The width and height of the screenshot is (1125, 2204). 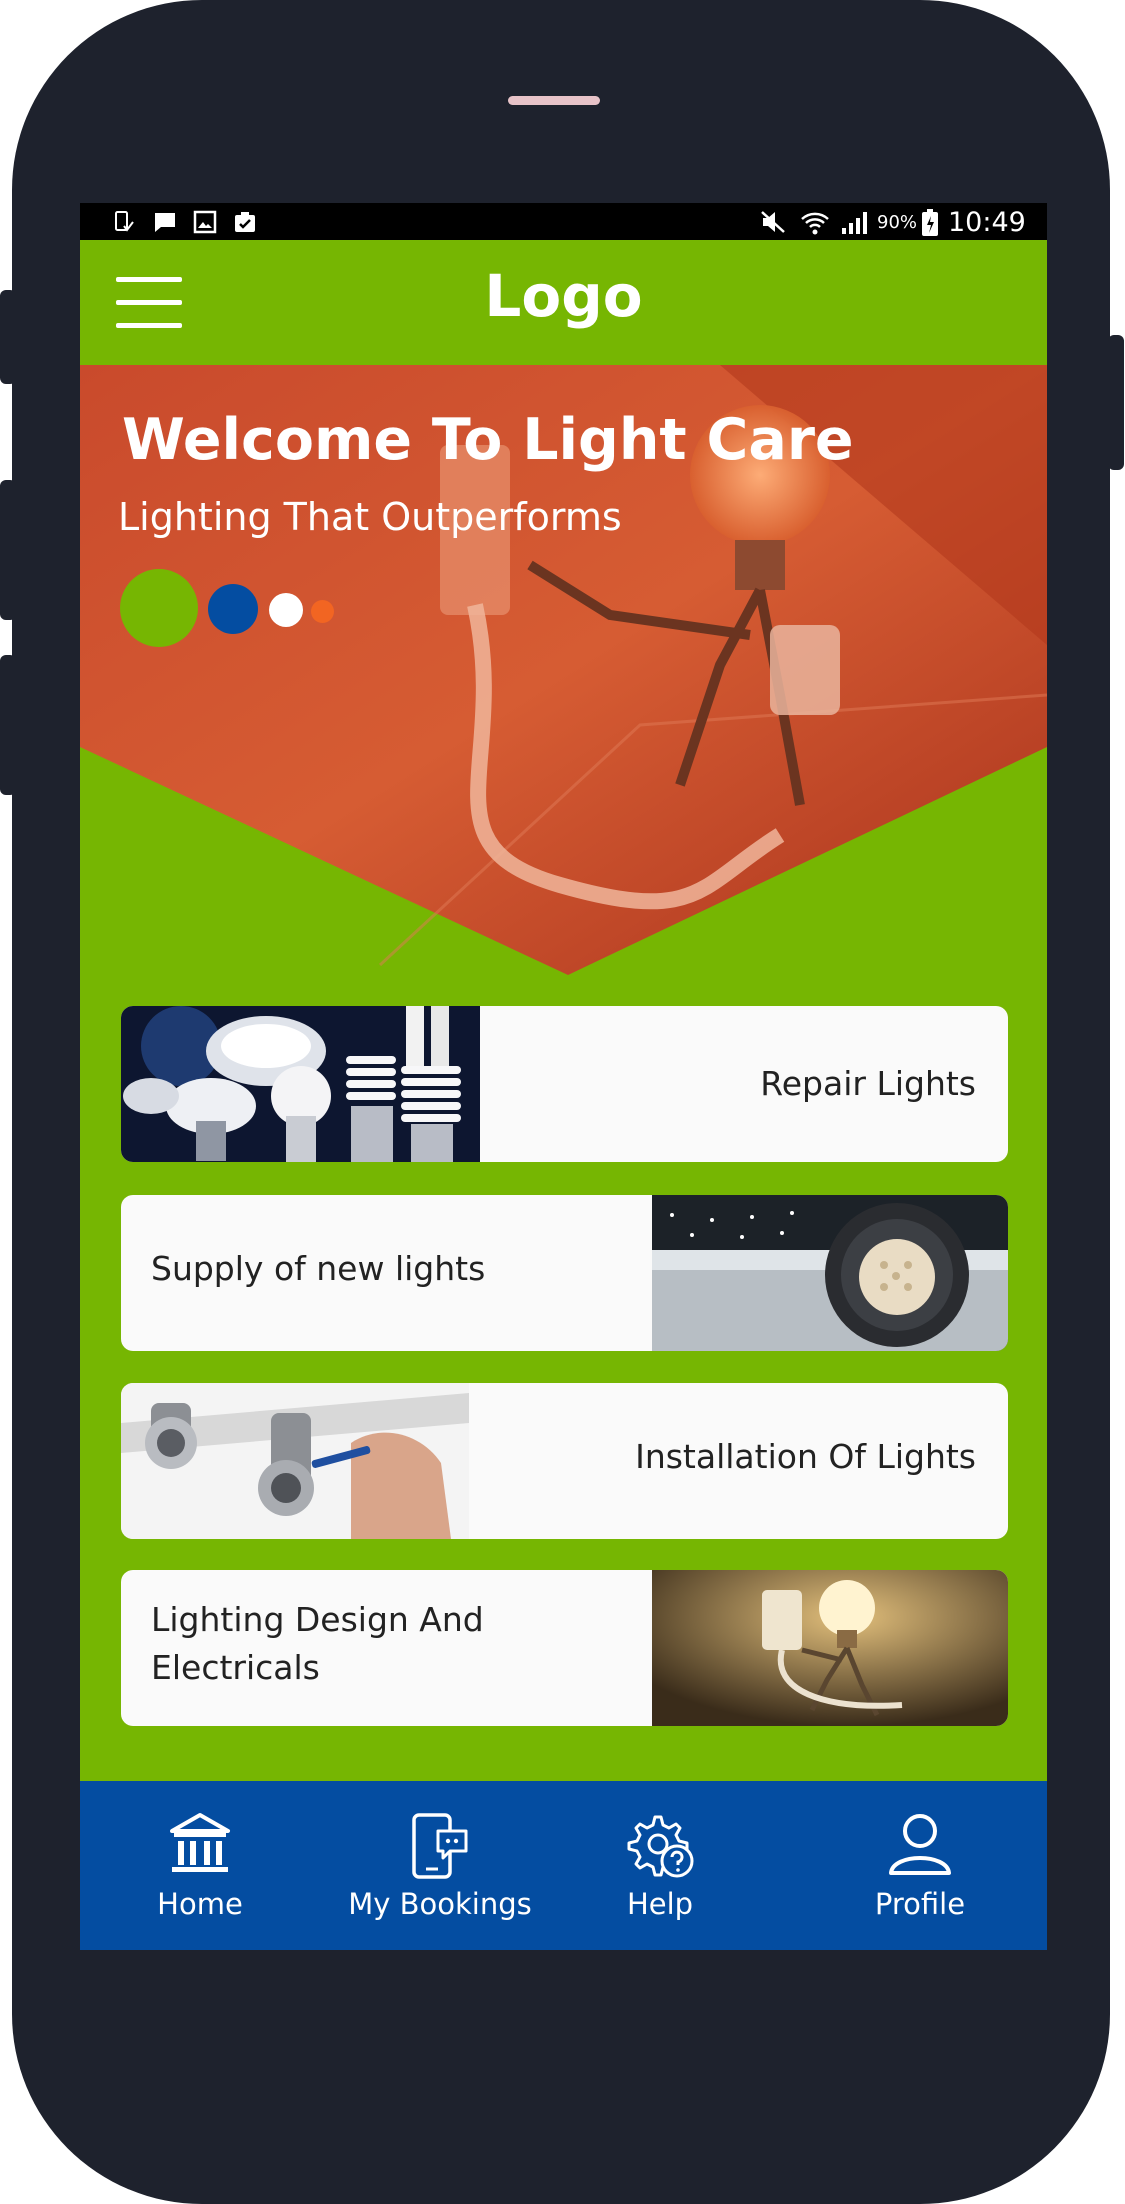 What do you see at coordinates (488, 440) in the screenshot?
I see `hero-title: Welcome To Light Care` at bounding box center [488, 440].